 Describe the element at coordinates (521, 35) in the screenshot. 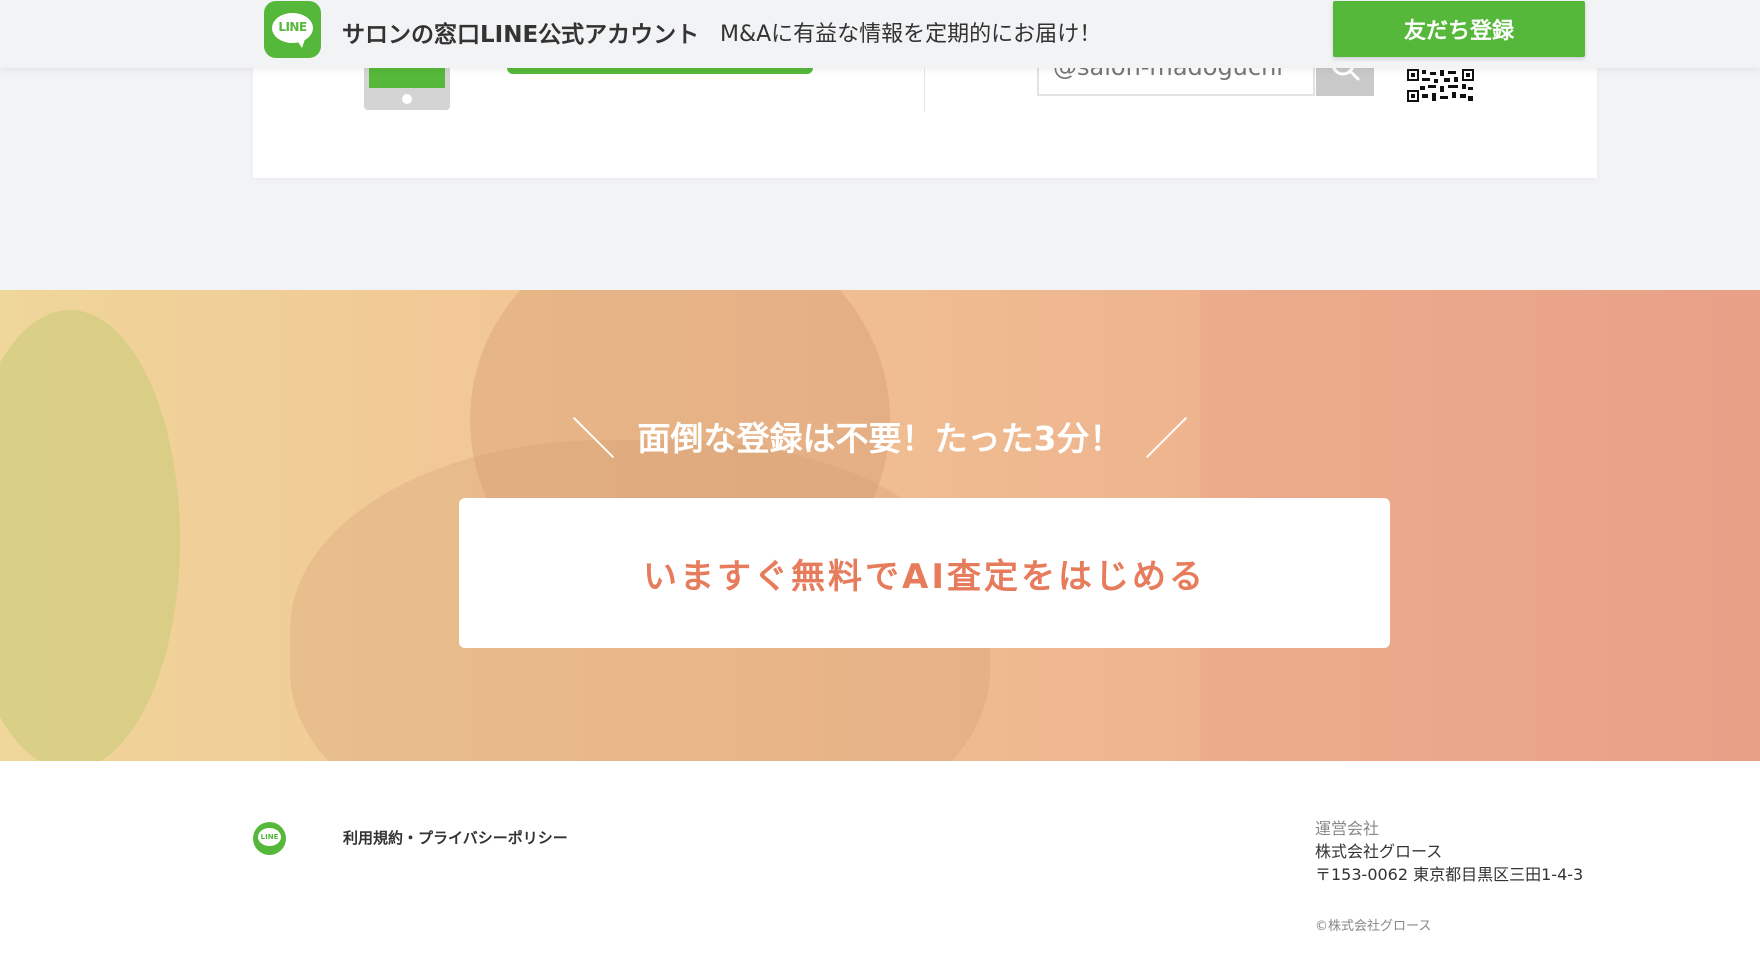

I see `line-banner-title: サロンの窓口LINE公式アカウント` at that location.